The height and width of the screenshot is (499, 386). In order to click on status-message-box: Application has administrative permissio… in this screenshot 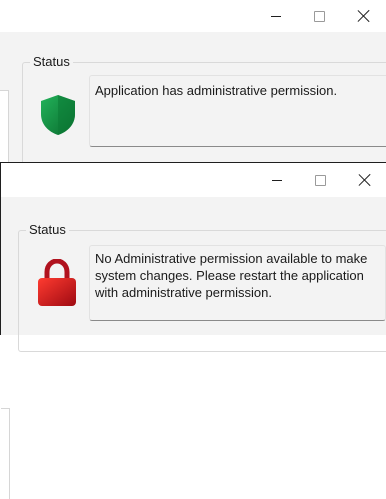, I will do `click(237, 111)`.